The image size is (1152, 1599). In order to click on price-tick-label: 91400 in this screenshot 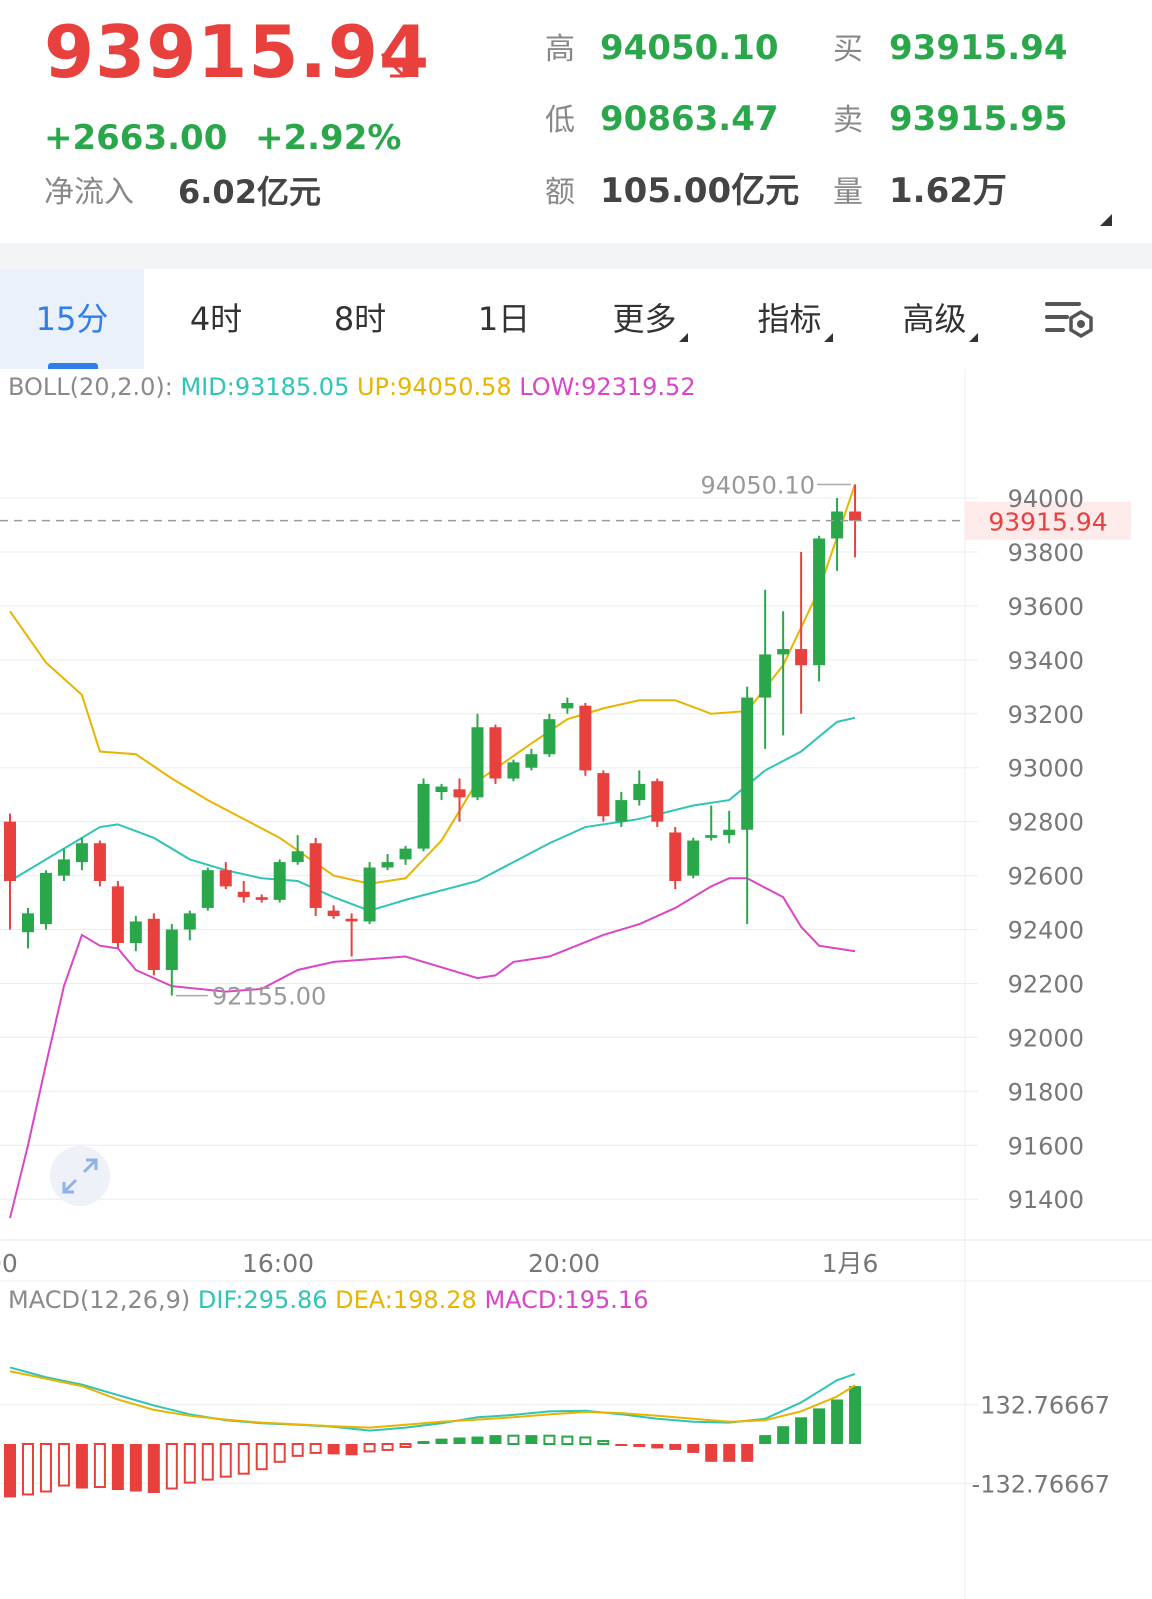, I will do `click(1046, 1200)`.